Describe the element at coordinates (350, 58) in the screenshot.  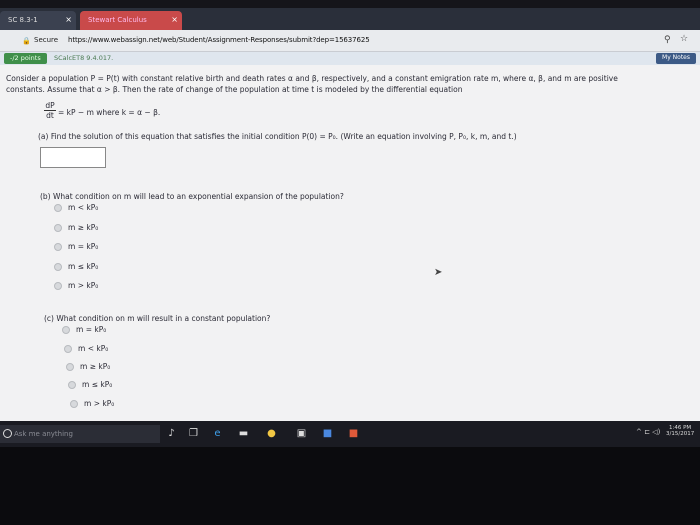
I see `assignment-header: -/2 points SCalcET8 9.4.017. My Notes` at that location.